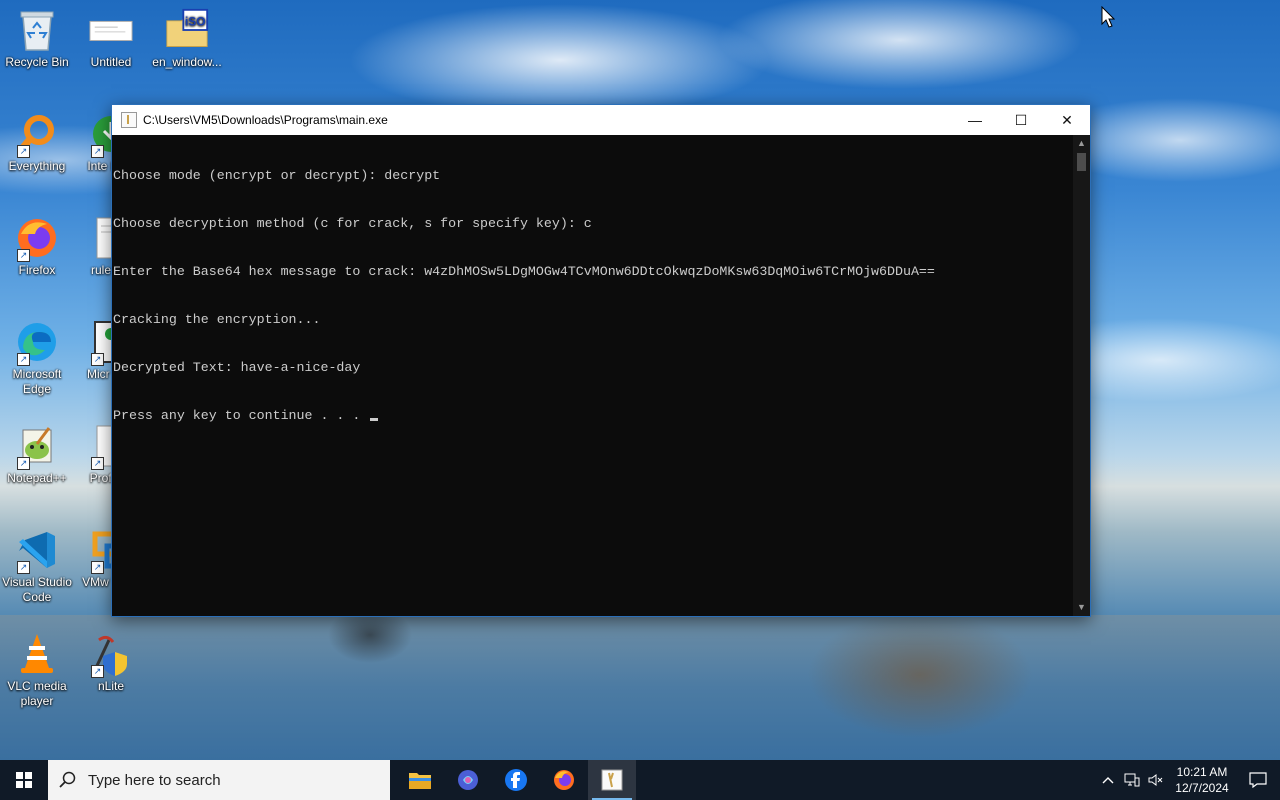 This screenshot has width=1280, height=800. What do you see at coordinates (37, 166) in the screenshot?
I see `desktop-icon-label: Everything` at bounding box center [37, 166].